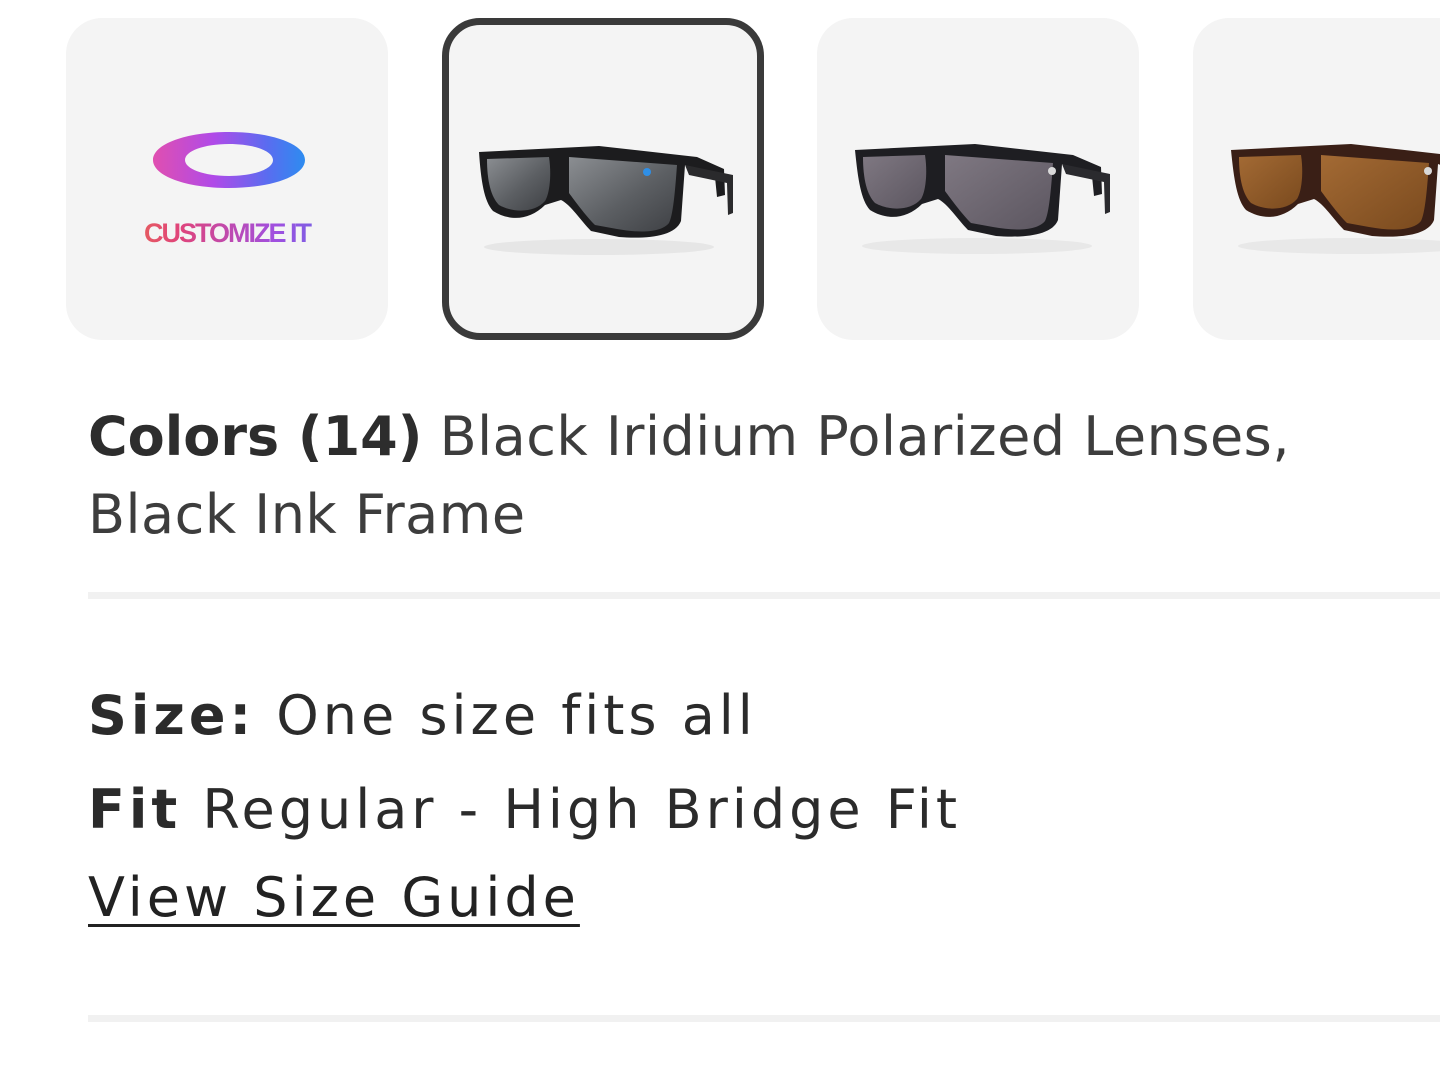 The image size is (1440, 1072). What do you see at coordinates (516, 715) in the screenshot?
I see `size-value: One size fits all` at bounding box center [516, 715].